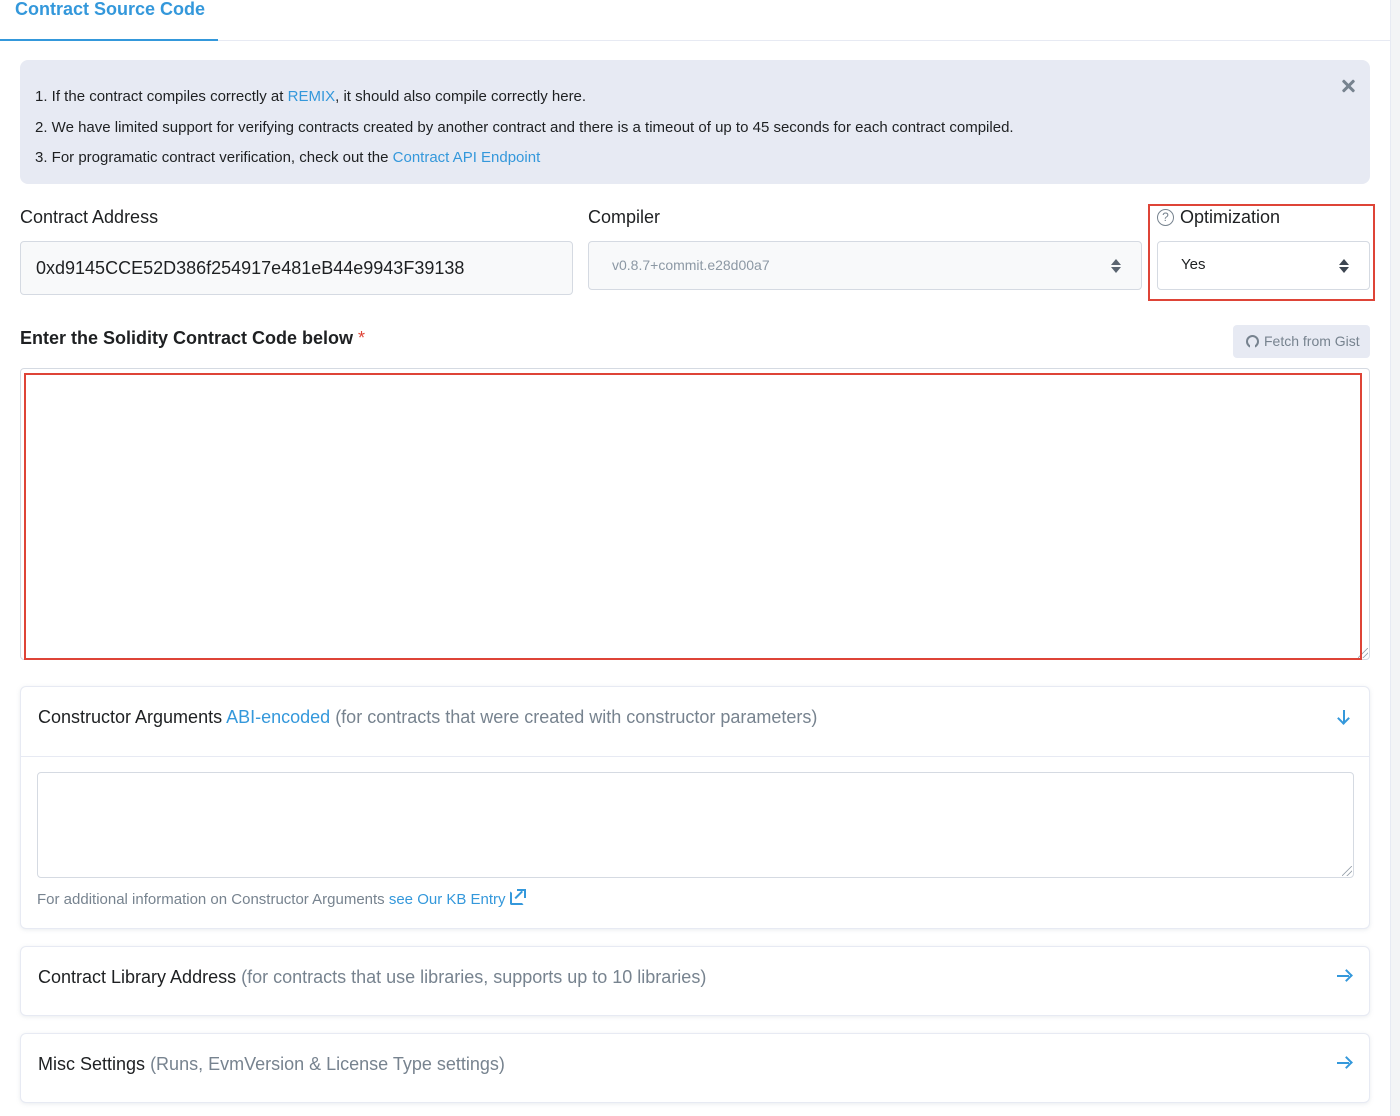  Describe the element at coordinates (110, 9) in the screenshot. I see `tab-label: Contract Source Code` at that location.